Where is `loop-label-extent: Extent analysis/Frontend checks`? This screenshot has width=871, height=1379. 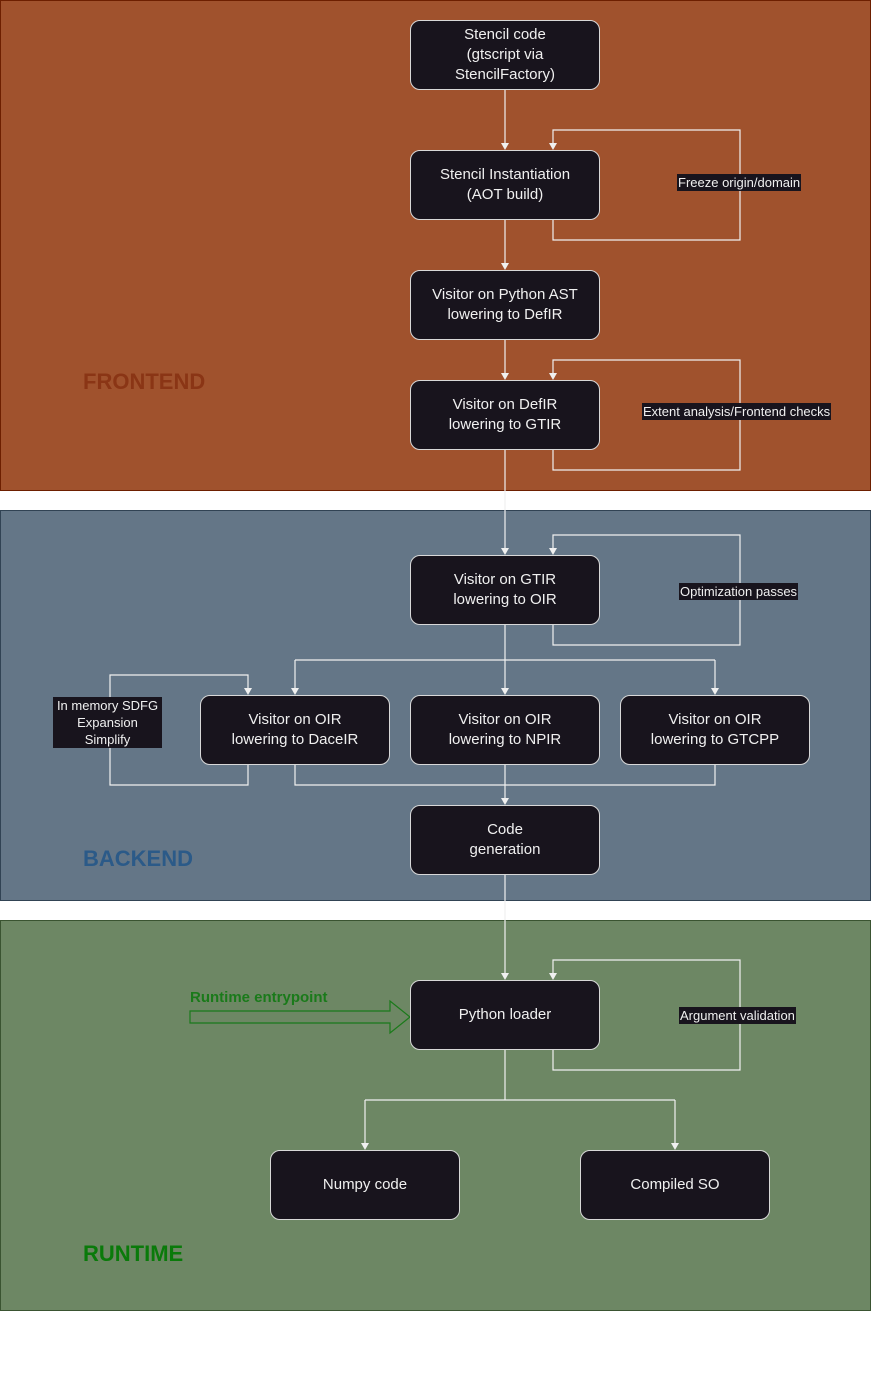 loop-label-extent: Extent analysis/Frontend checks is located at coordinates (737, 411).